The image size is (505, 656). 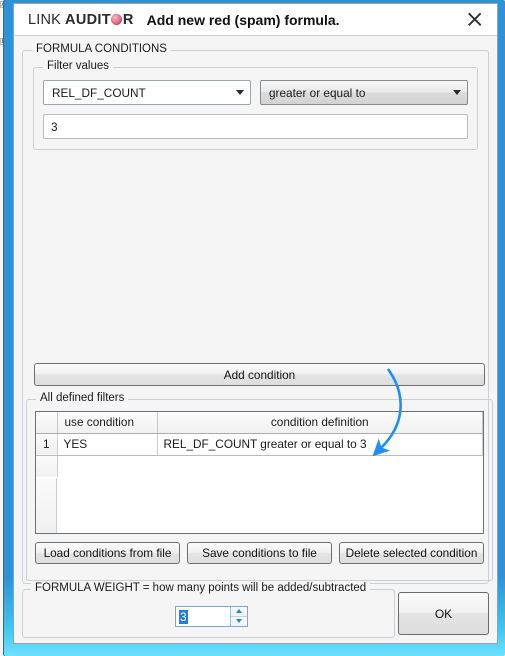 I want to click on caret-up-icon, so click(x=239, y=611).